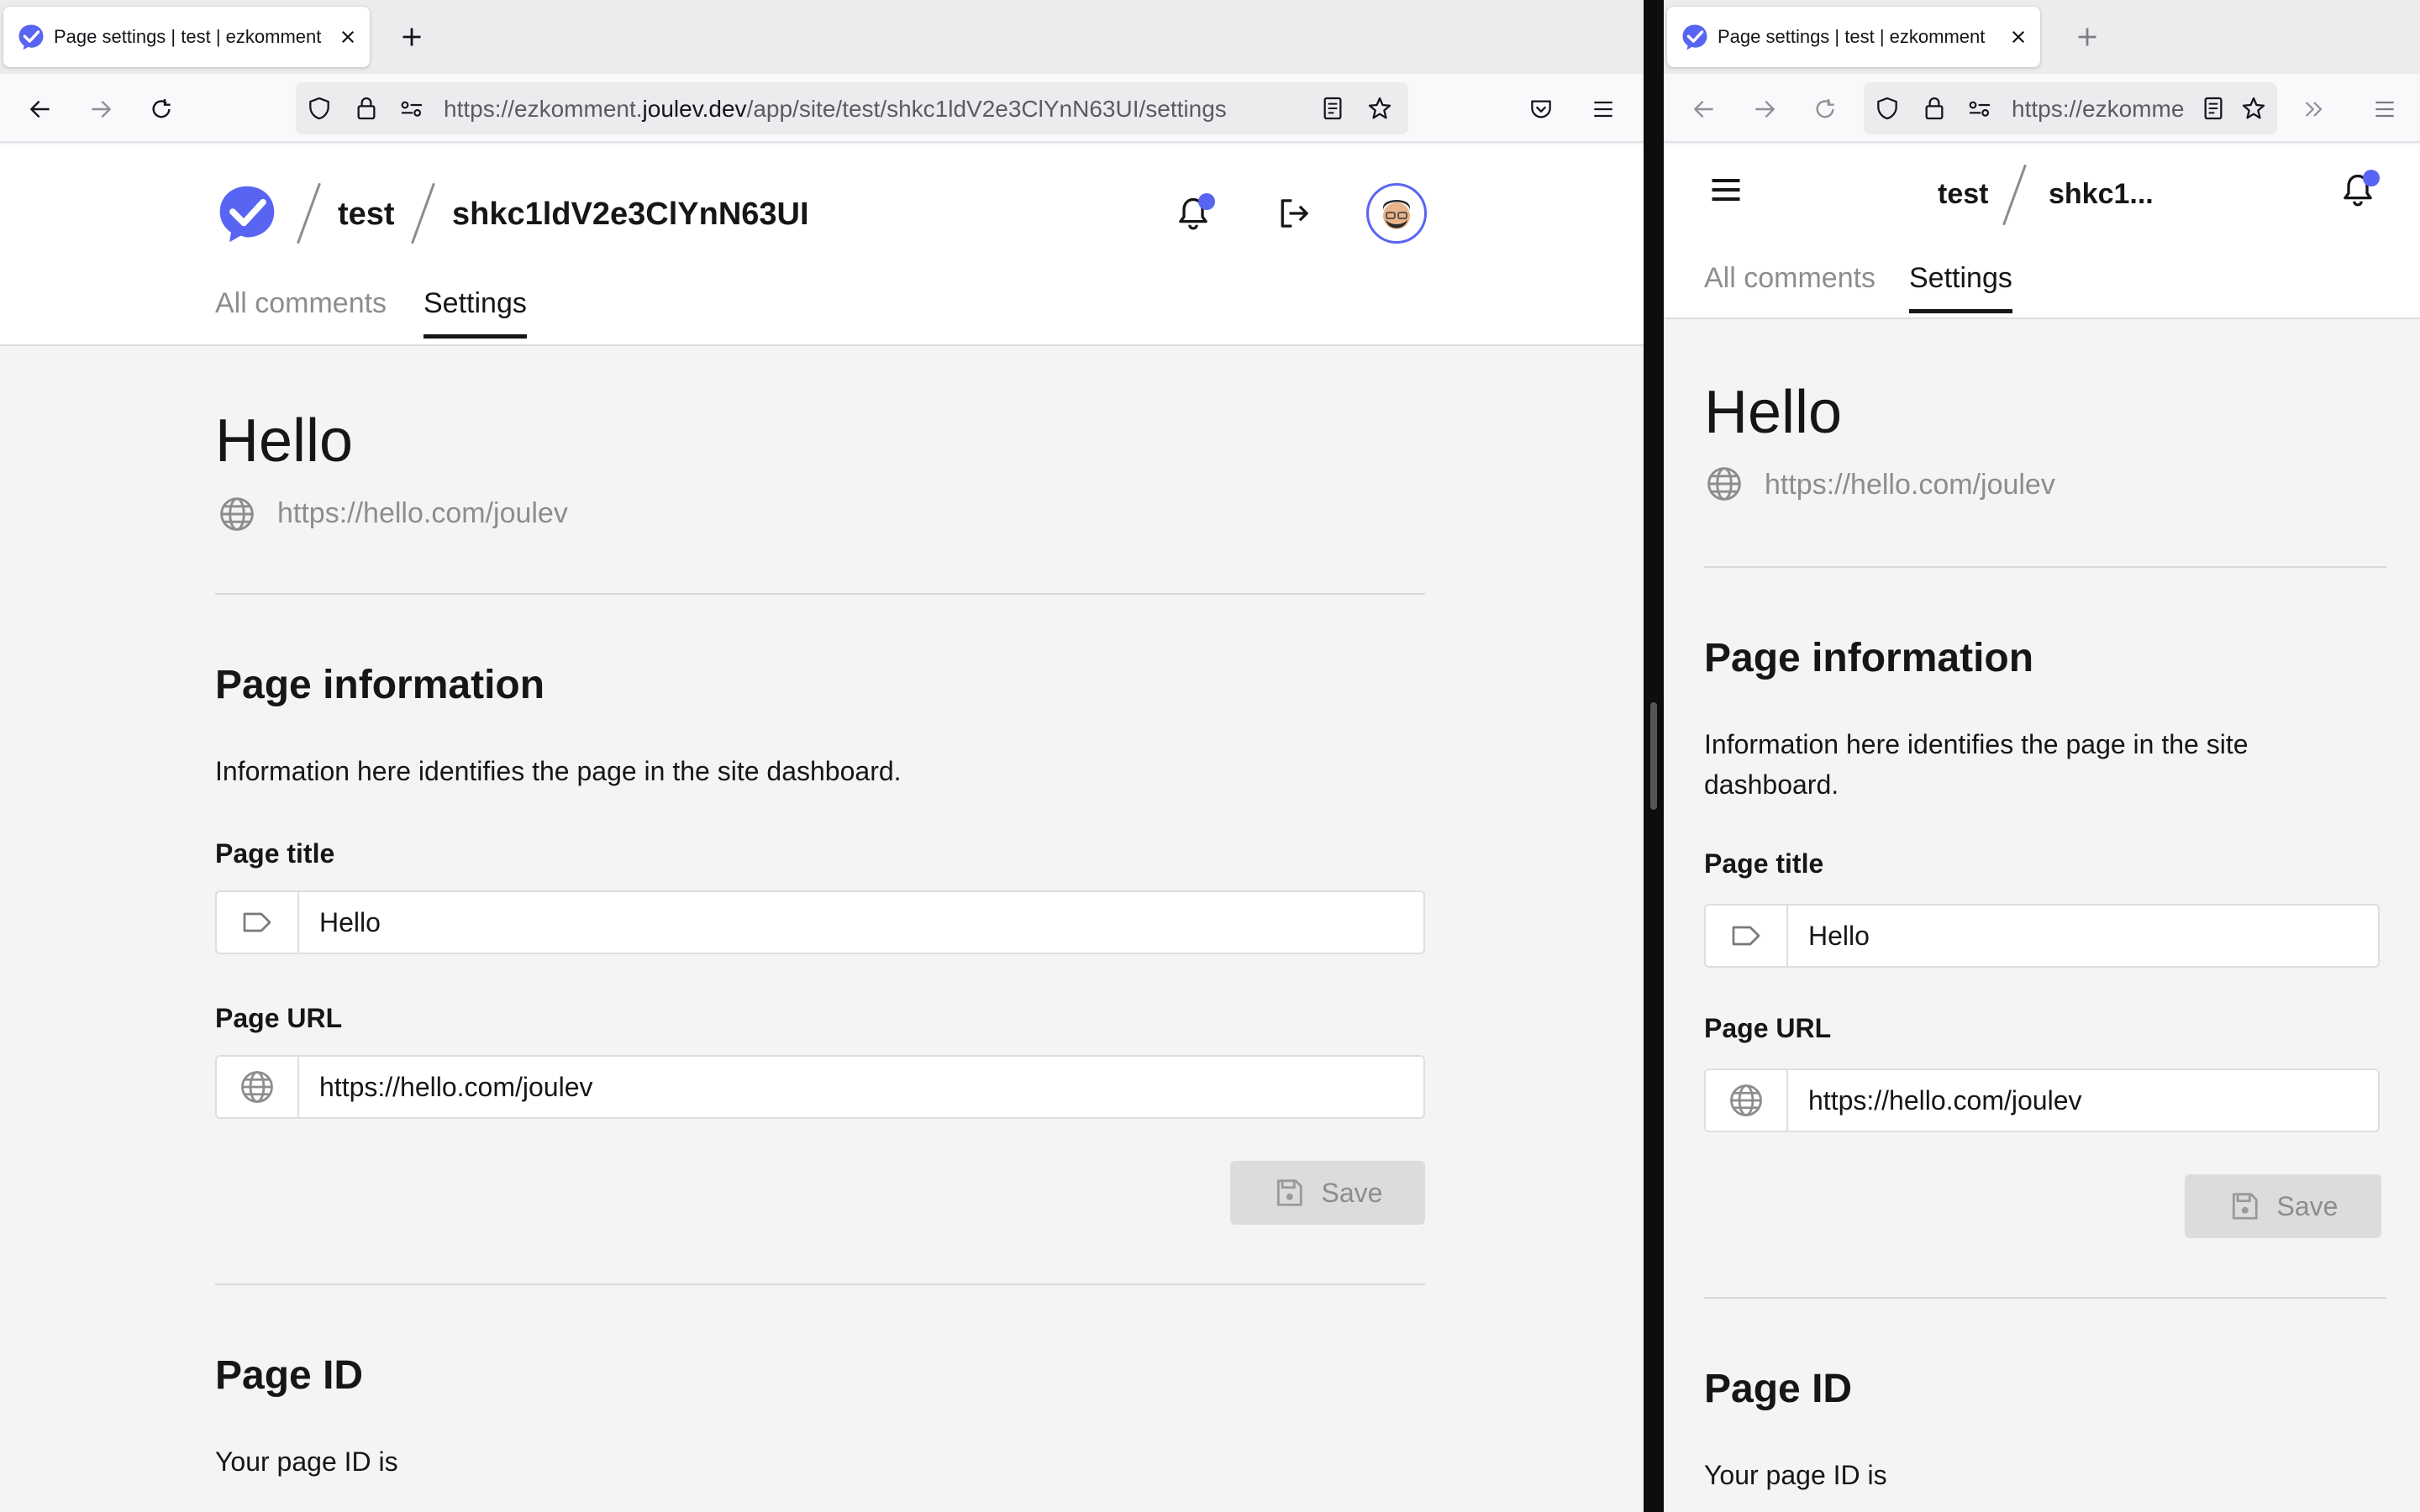 The width and height of the screenshot is (2420, 1512). What do you see at coordinates (2371, 178) in the screenshot?
I see `notification-dot` at bounding box center [2371, 178].